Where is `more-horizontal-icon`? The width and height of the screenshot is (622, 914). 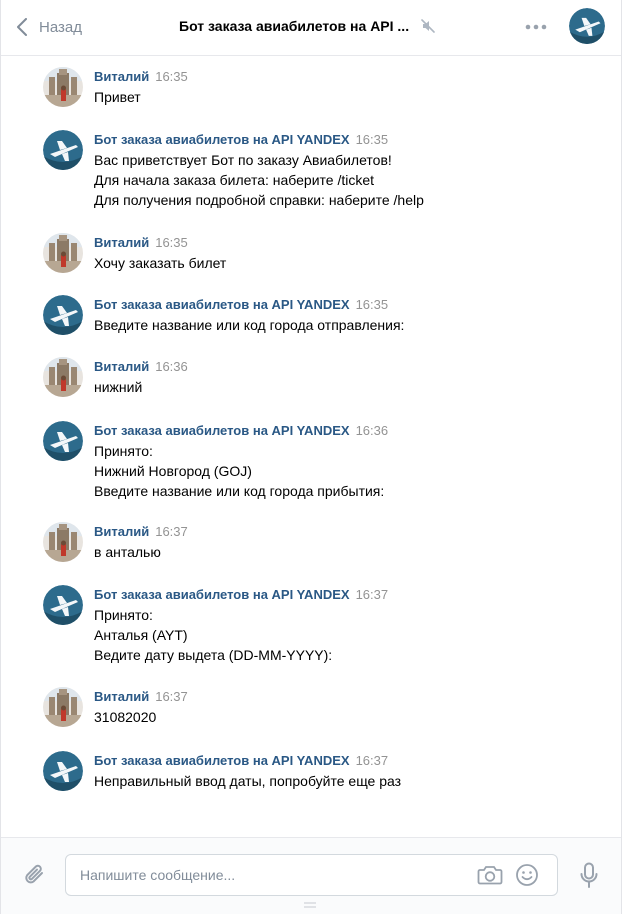 more-horizontal-icon is located at coordinates (536, 27).